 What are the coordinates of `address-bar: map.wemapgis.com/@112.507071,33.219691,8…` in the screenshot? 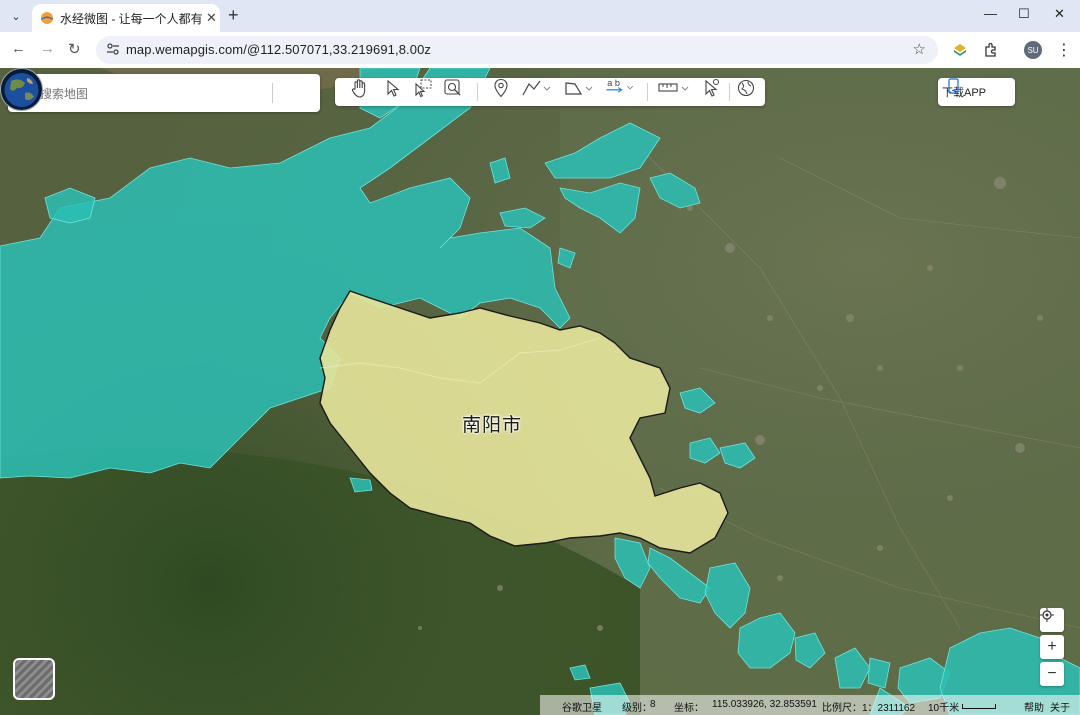 It's located at (517, 50).